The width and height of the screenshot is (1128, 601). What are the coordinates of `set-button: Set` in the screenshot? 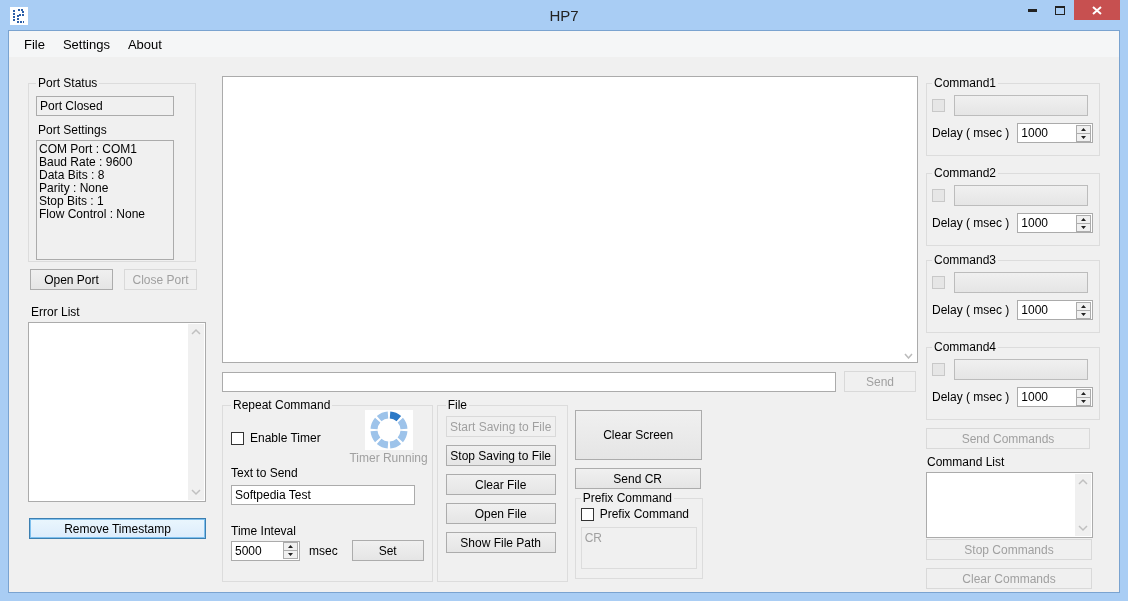 It's located at (387, 550).